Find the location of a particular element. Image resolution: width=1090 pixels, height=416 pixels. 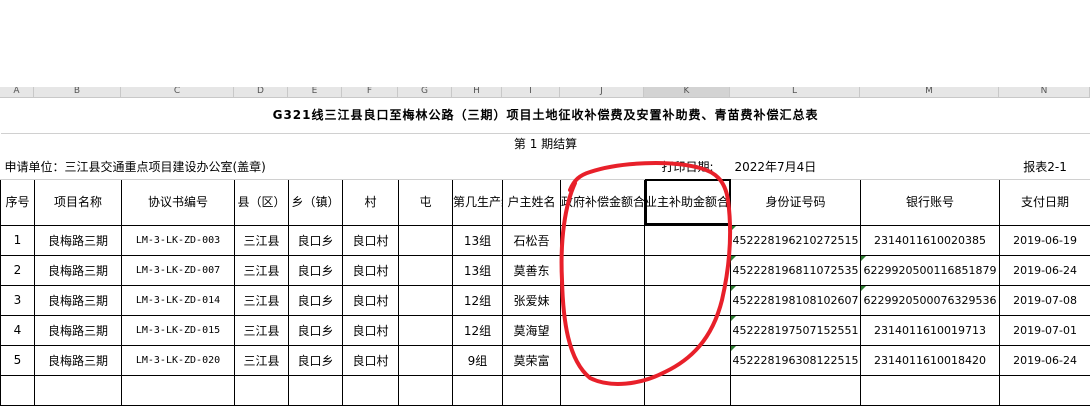

cell-pay-date: 2019-06-19 is located at coordinates (1044, 240).